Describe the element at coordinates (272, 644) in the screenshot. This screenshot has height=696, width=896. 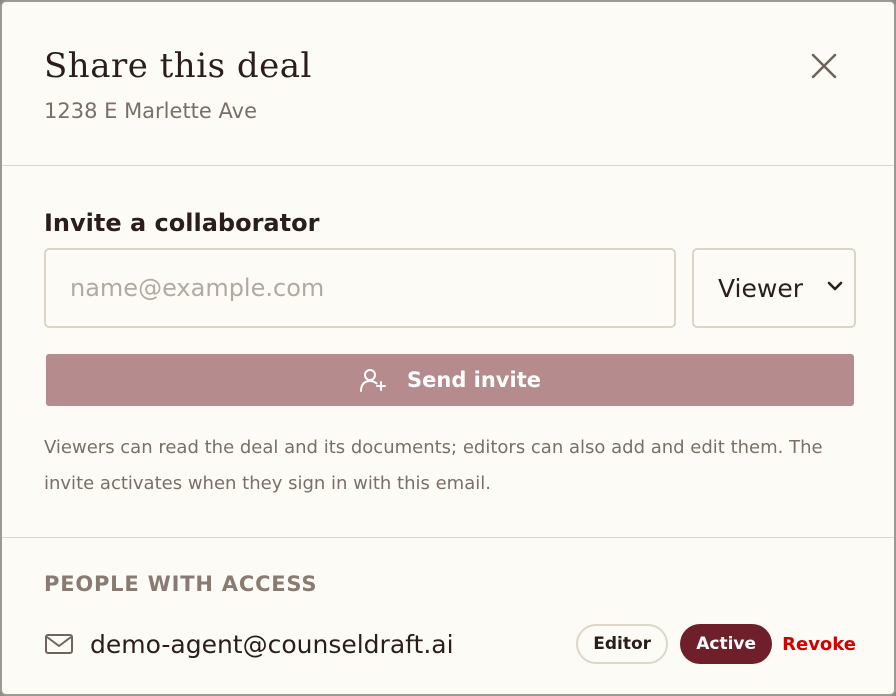
I see `member-email: demo-agent@counseldraft.ai` at that location.